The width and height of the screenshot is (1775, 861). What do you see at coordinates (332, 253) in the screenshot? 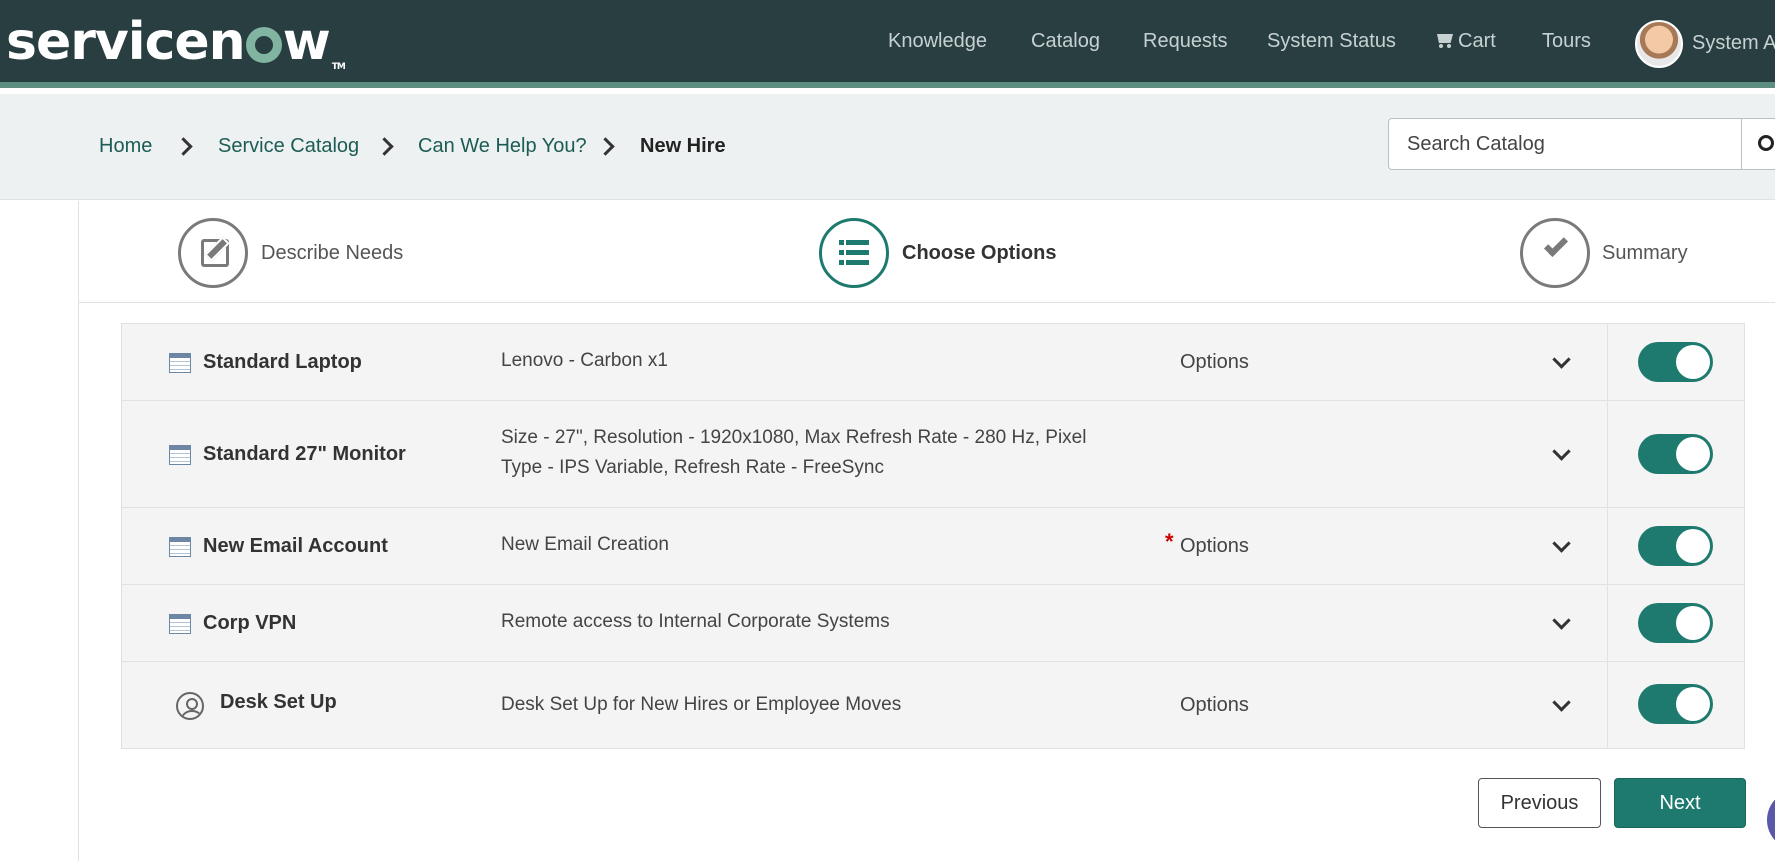
I see `step-label-describe-needs: Describe Needs` at bounding box center [332, 253].